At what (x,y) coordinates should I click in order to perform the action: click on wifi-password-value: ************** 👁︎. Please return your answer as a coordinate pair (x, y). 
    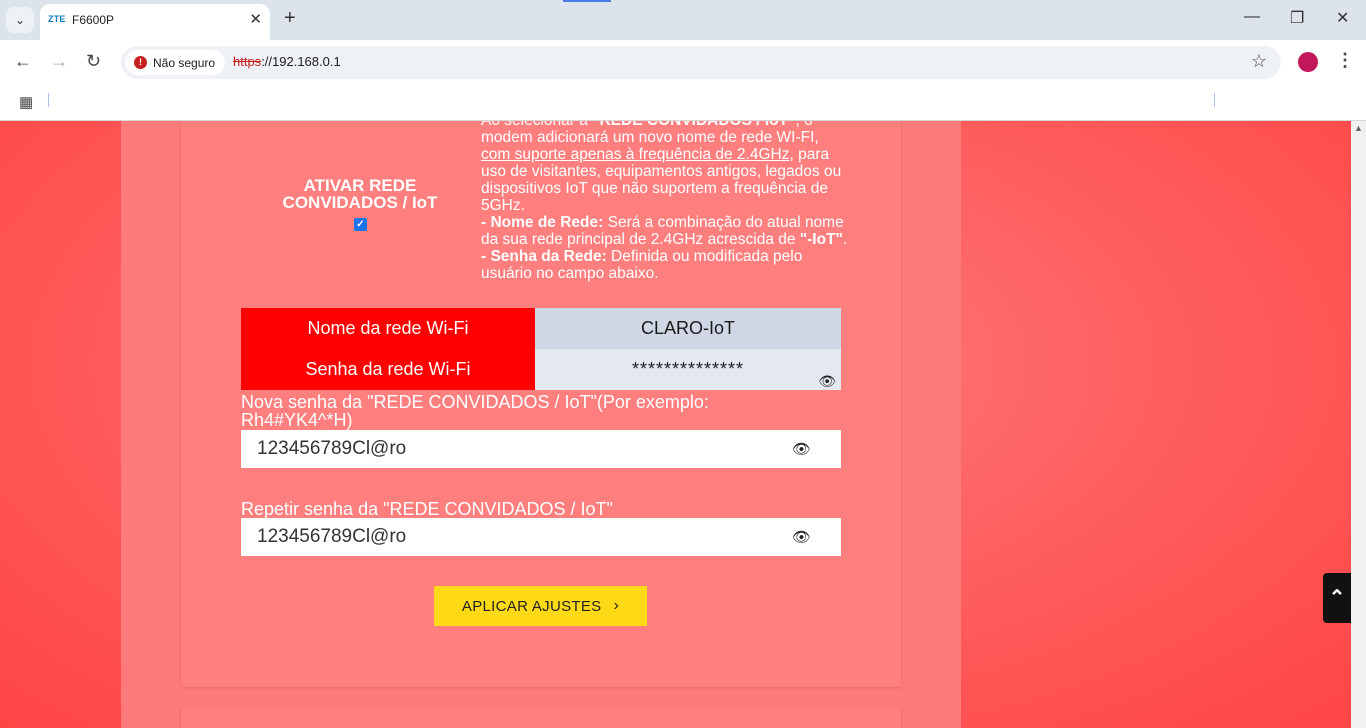
    Looking at the image, I should click on (688, 369).